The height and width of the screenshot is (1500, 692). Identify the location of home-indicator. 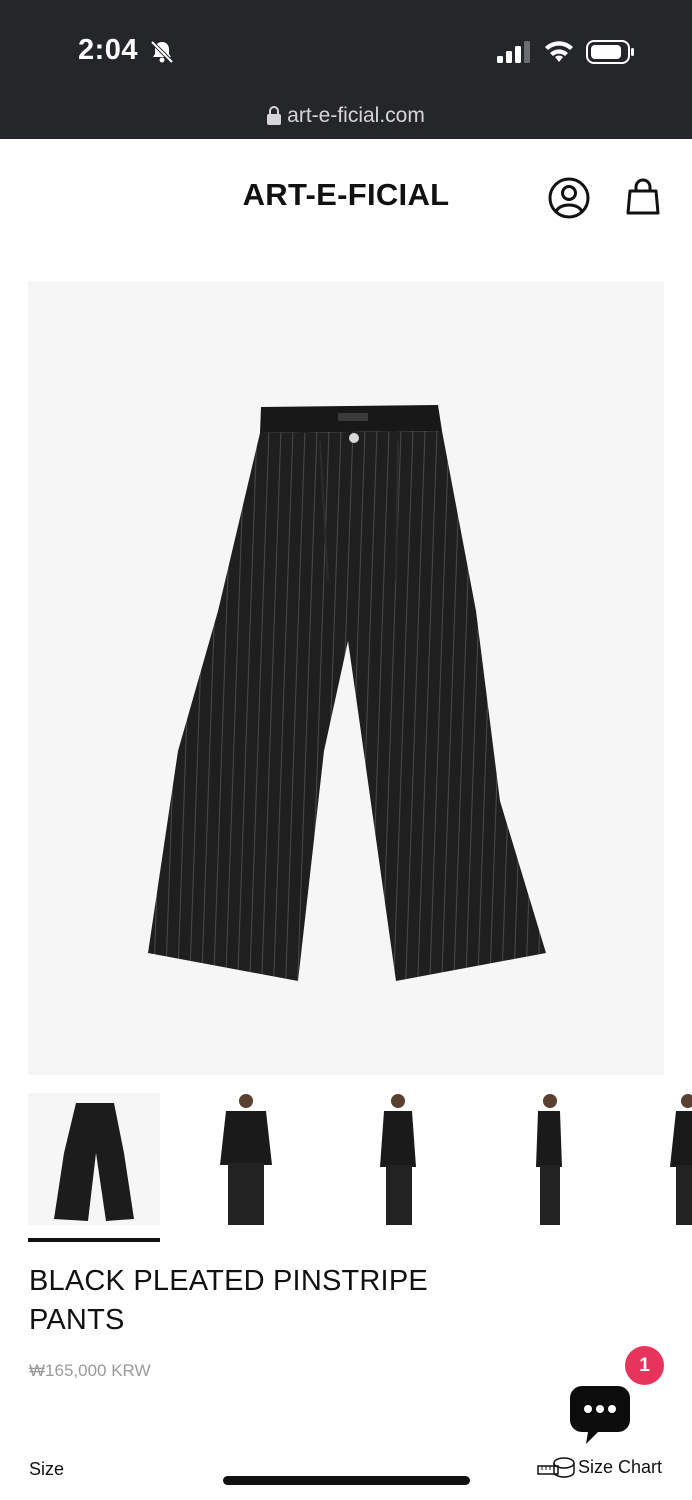
(346, 1480).